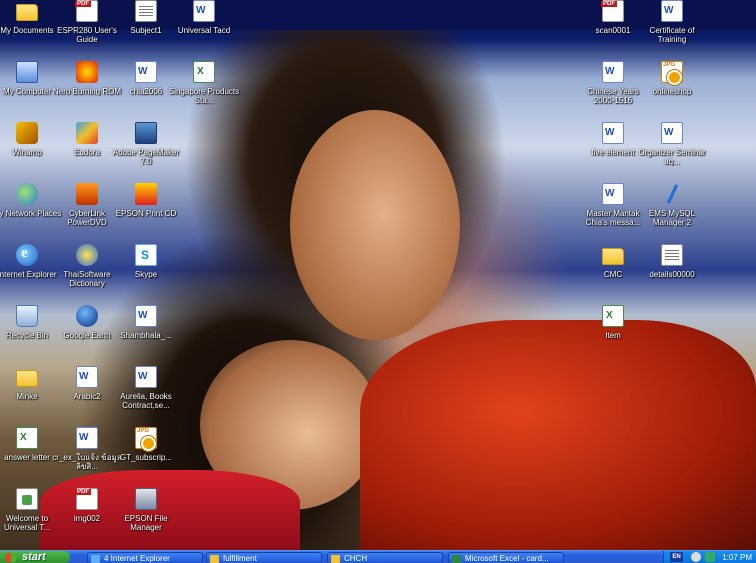 This screenshot has height=563, width=756. I want to click on desktop-icon: Skype, so click(146, 273).